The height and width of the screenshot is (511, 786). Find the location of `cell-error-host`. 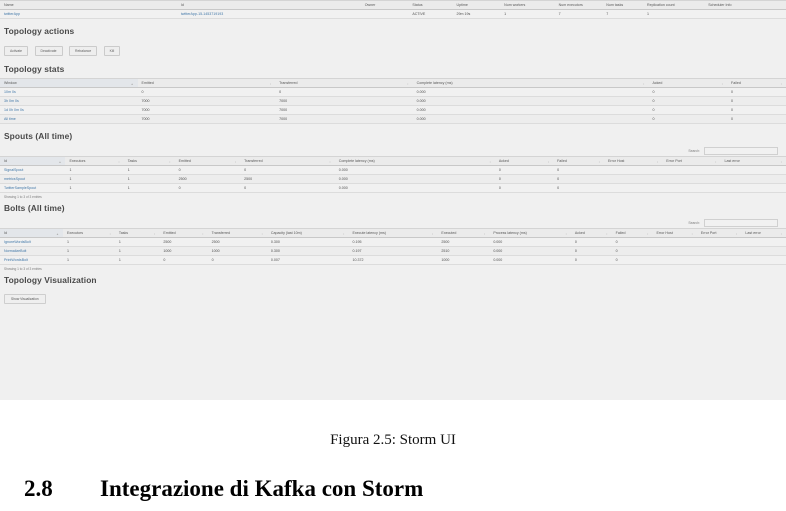

cell-error-host is located at coordinates (633, 170).